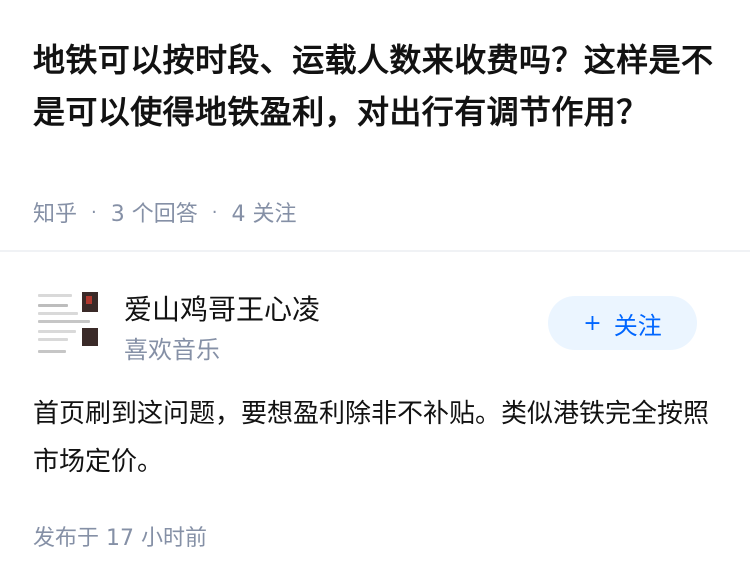 The image size is (750, 588). I want to click on follow-button: + 关注, so click(622, 323).